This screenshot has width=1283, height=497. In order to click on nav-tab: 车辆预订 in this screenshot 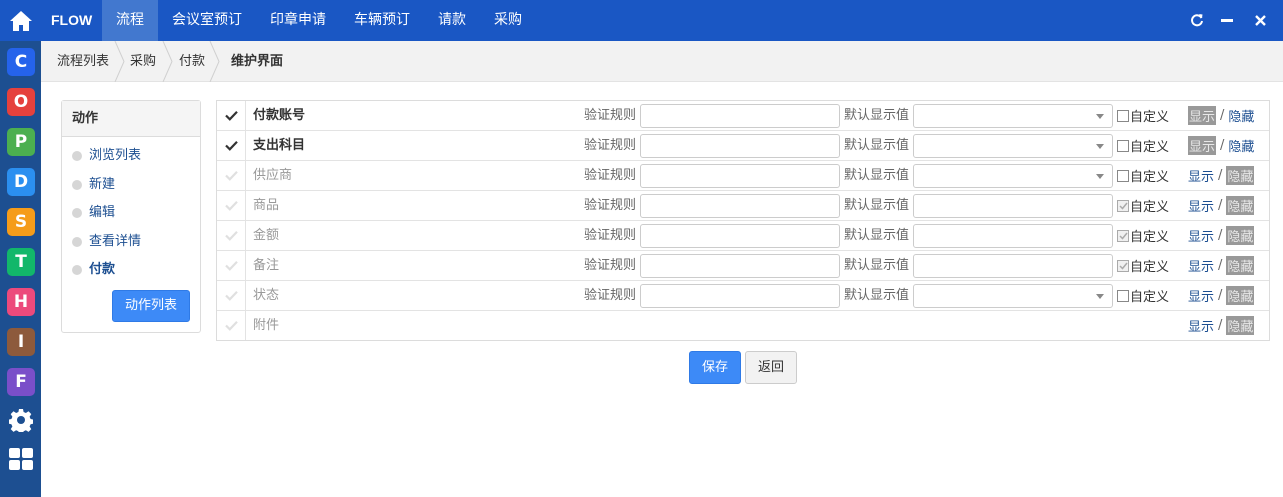, I will do `click(382, 20)`.